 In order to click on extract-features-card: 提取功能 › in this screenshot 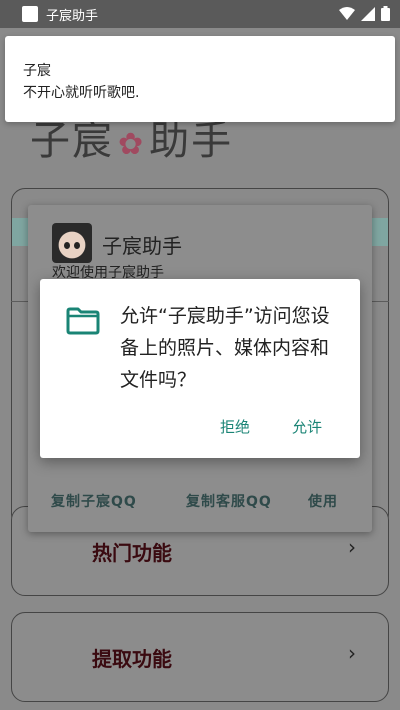, I will do `click(200, 657)`.